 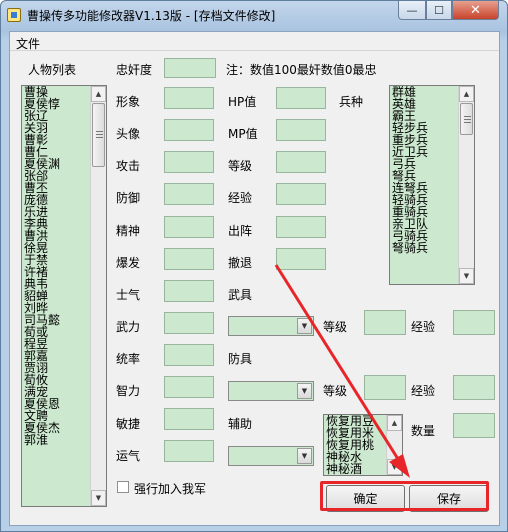 I want to click on weapon-combo: ▼, so click(x=271, y=326).